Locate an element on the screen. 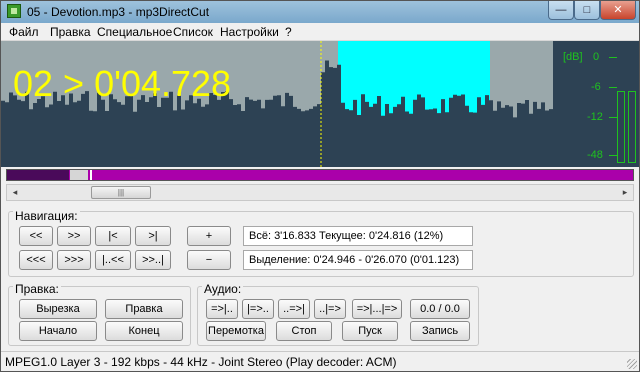 The image size is (640, 372). maximize-button: □ is located at coordinates (587, 10).